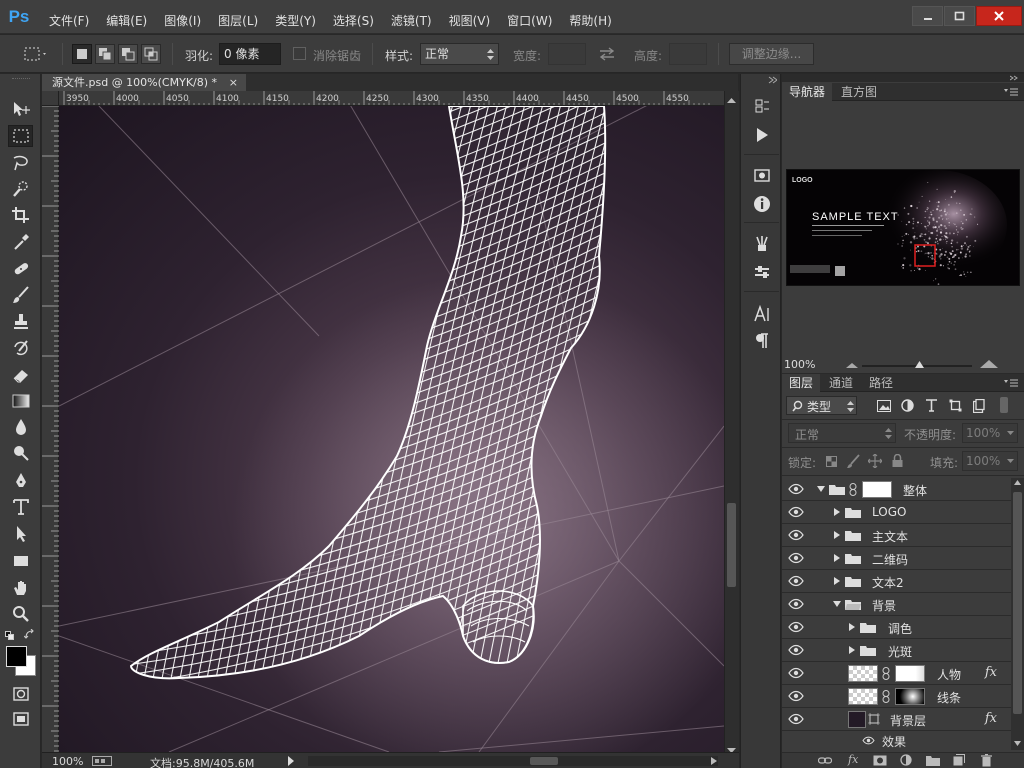 This screenshot has height=768, width=1024. I want to click on menu-help: 帮助(H), so click(590, 20).